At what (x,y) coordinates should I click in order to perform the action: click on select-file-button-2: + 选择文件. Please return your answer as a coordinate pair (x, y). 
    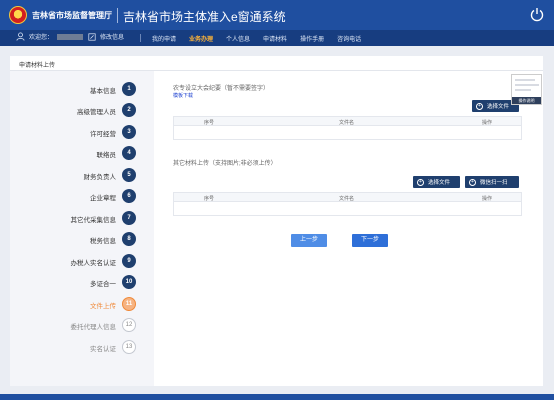
    Looking at the image, I should click on (436, 182).